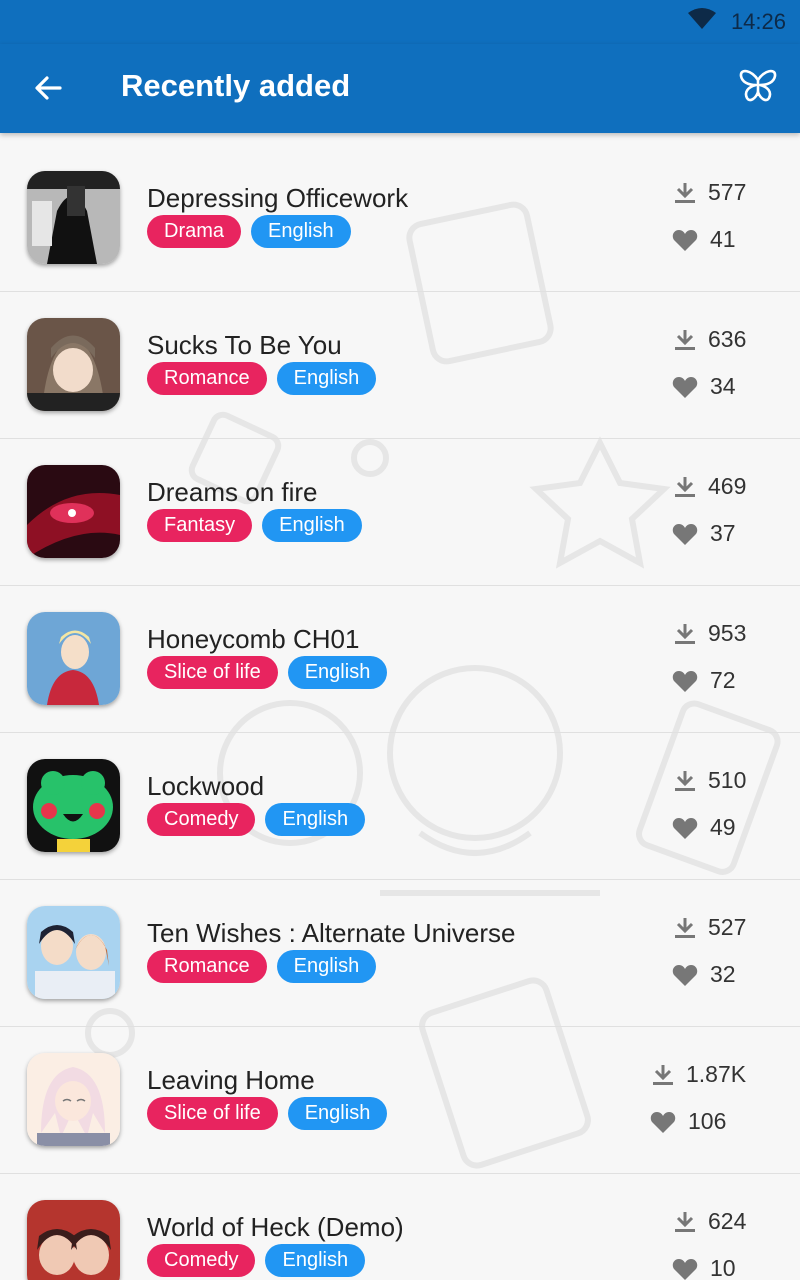  What do you see at coordinates (688, 1121) in the screenshot?
I see `like-count: 106` at bounding box center [688, 1121].